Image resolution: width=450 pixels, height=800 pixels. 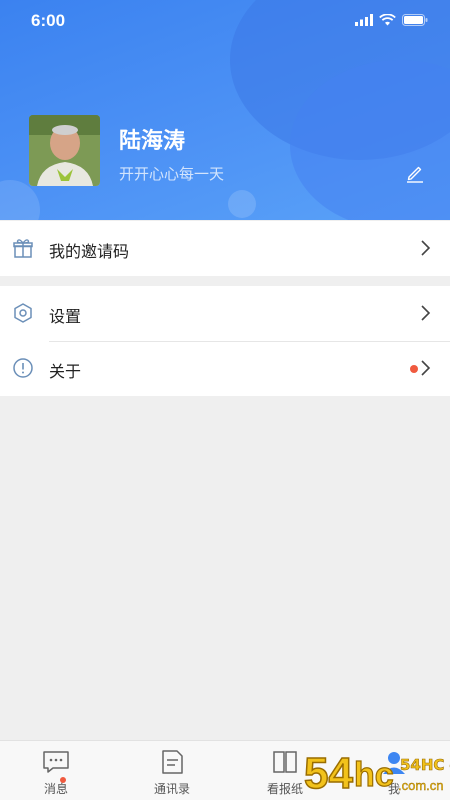 I want to click on tab-label: 通讯录, so click(x=171, y=789).